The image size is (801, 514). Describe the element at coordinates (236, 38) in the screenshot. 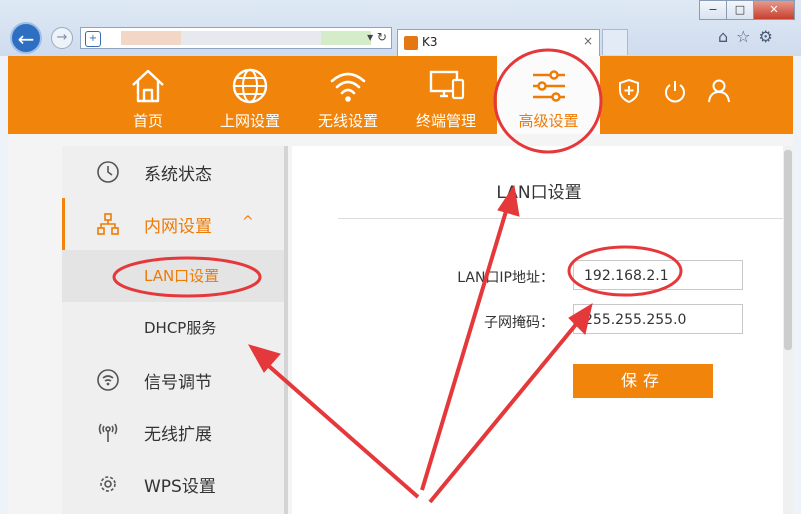

I see `address-bar: + ▾ ↻` at that location.